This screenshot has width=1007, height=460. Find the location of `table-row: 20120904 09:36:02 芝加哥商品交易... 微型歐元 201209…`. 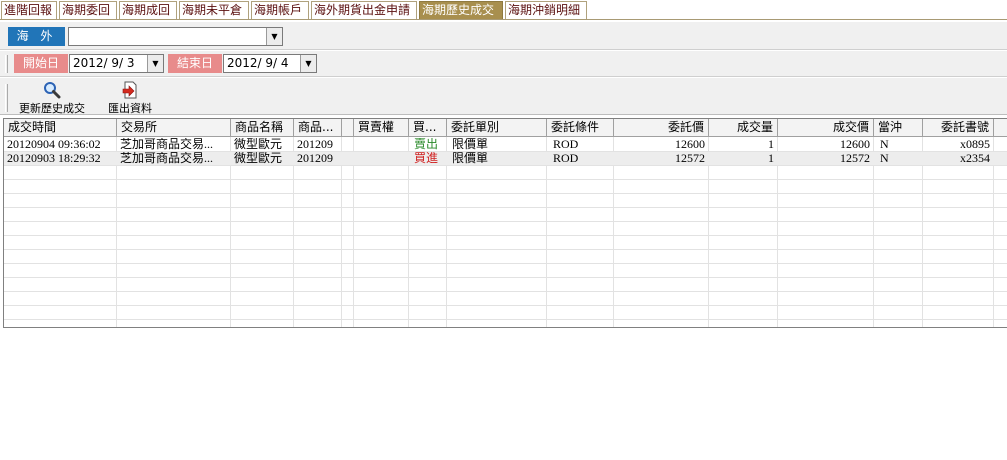

table-row: 20120904 09:36:02 芝加哥商品交易... 微型歐元 201209… is located at coordinates (505, 145).